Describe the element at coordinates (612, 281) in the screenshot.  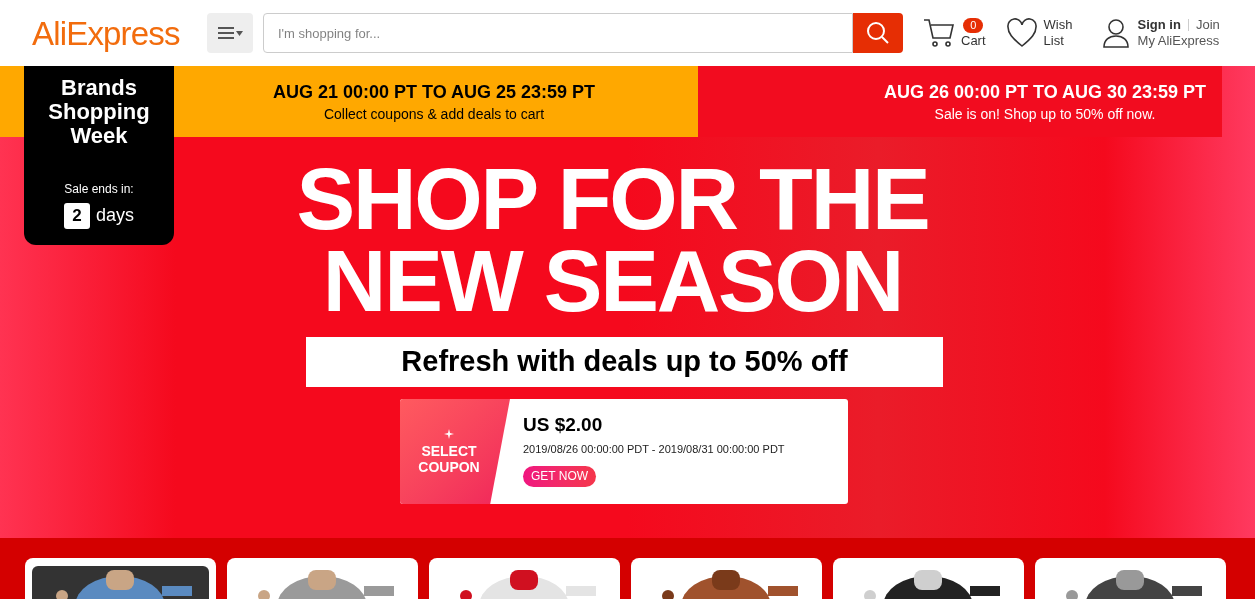
I see `headline: NEW SEASON` at that location.